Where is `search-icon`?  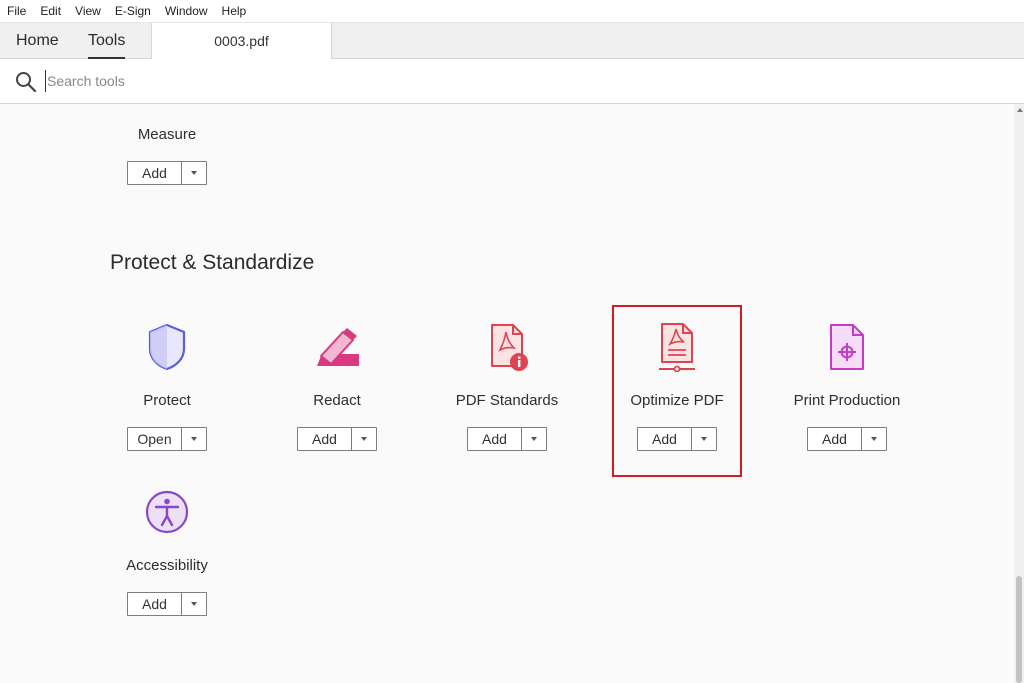
search-icon is located at coordinates (26, 82).